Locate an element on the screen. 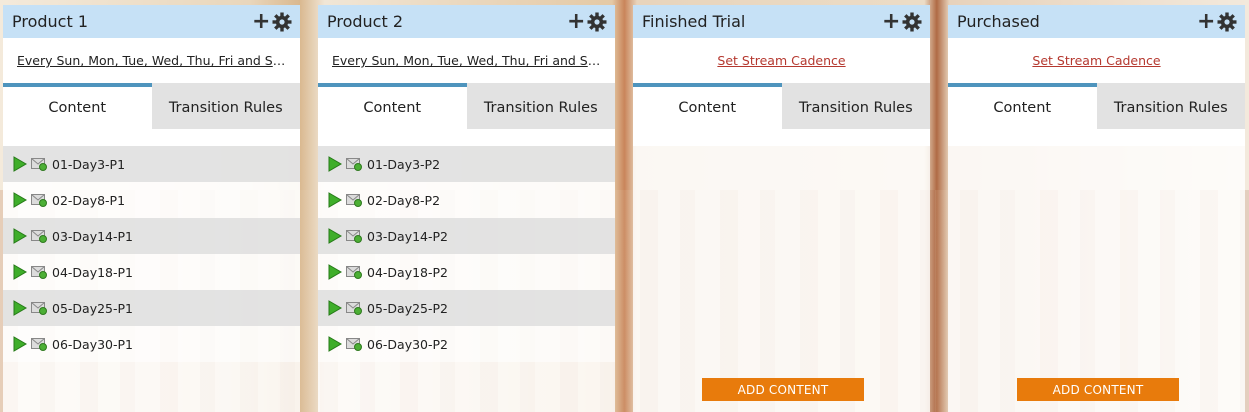 Image resolution: width=1249 pixels, height=412 pixels. content-item: 06-Day30-P1 is located at coordinates (151, 344).